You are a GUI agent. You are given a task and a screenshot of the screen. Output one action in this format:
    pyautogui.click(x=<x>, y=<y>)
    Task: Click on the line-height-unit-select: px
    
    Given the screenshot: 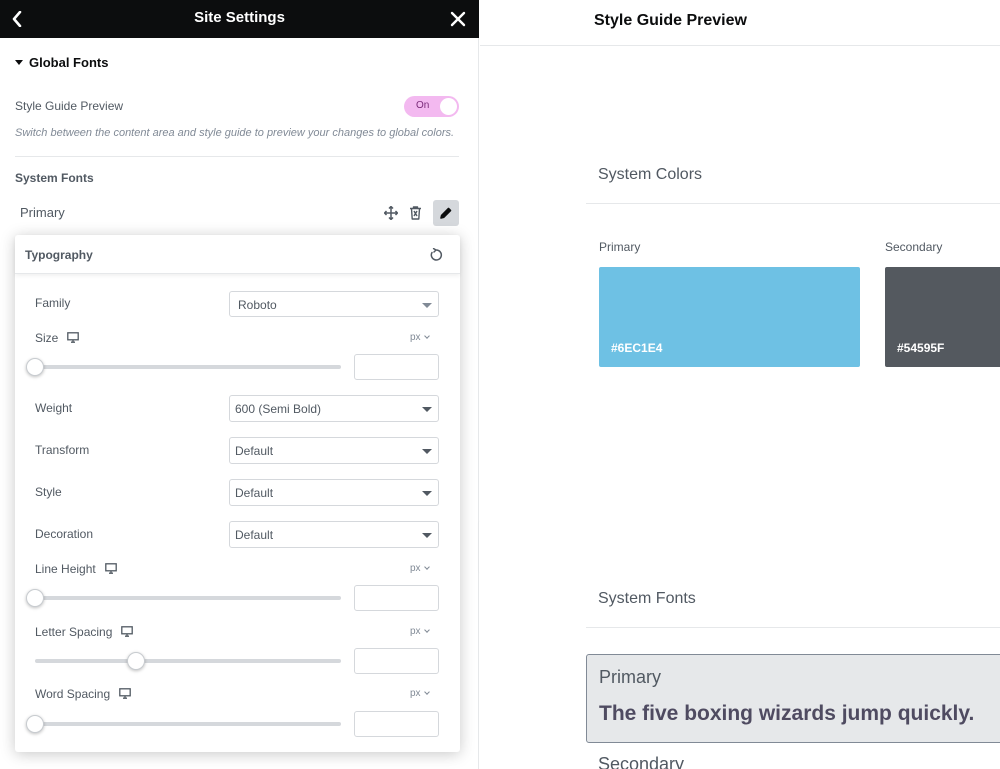 What is the action you would take?
    pyautogui.click(x=420, y=568)
    